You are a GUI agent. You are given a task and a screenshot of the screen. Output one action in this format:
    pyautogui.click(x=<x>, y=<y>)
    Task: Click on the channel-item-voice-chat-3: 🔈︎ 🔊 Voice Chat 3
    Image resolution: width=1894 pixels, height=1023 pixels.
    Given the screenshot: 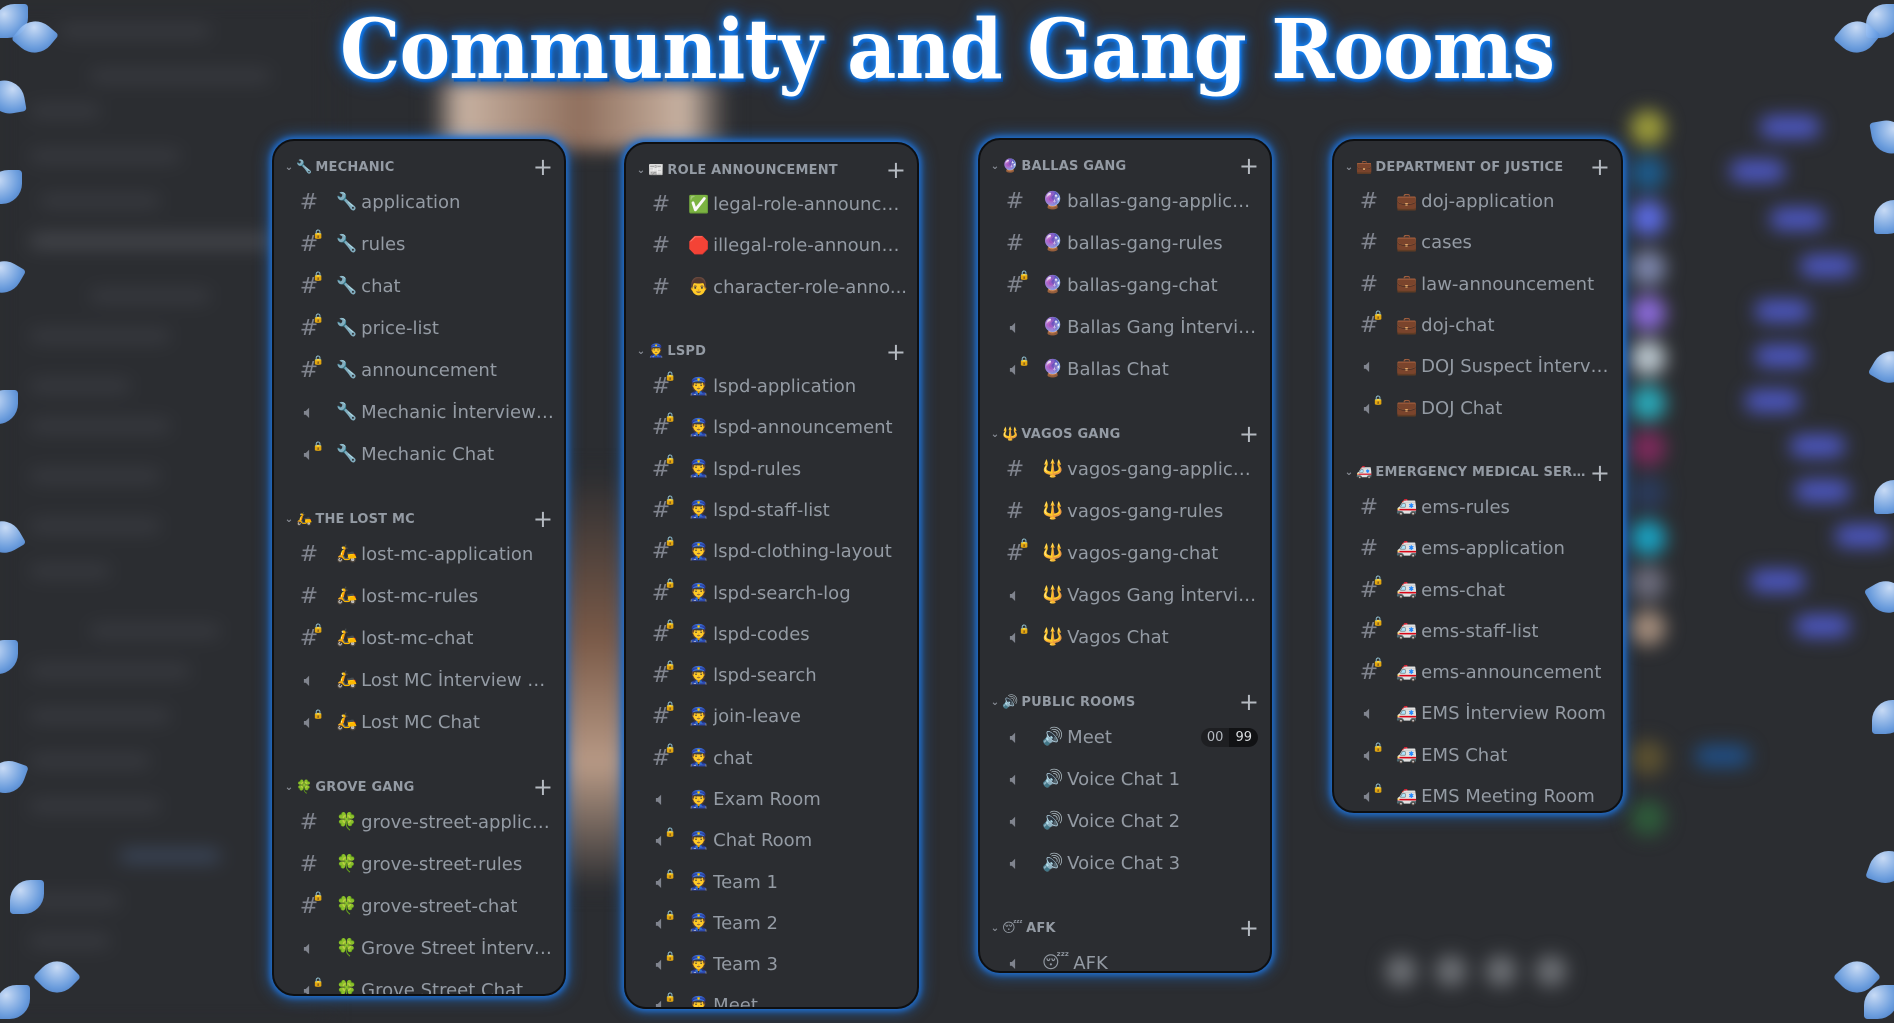 What is the action you would take?
    pyautogui.click(x=1123, y=863)
    